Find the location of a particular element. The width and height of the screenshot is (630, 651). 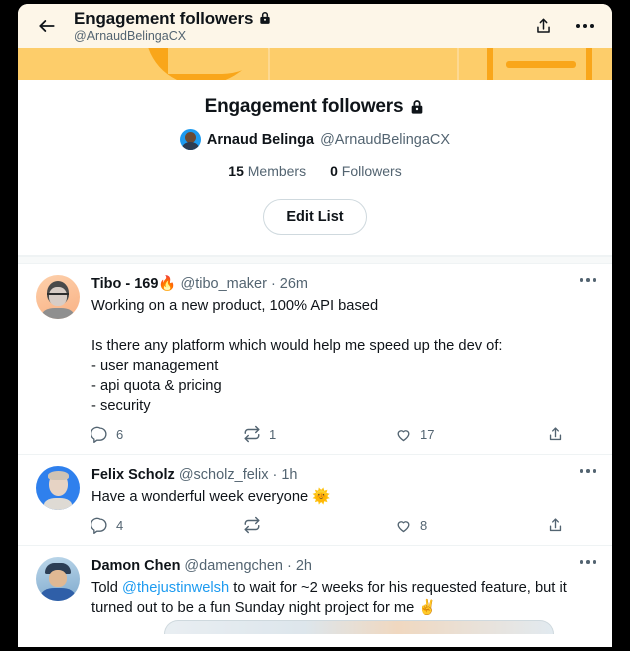

top-bar-title-group: Engagement followers @ArnaudBelingaCX is located at coordinates (302, 26).